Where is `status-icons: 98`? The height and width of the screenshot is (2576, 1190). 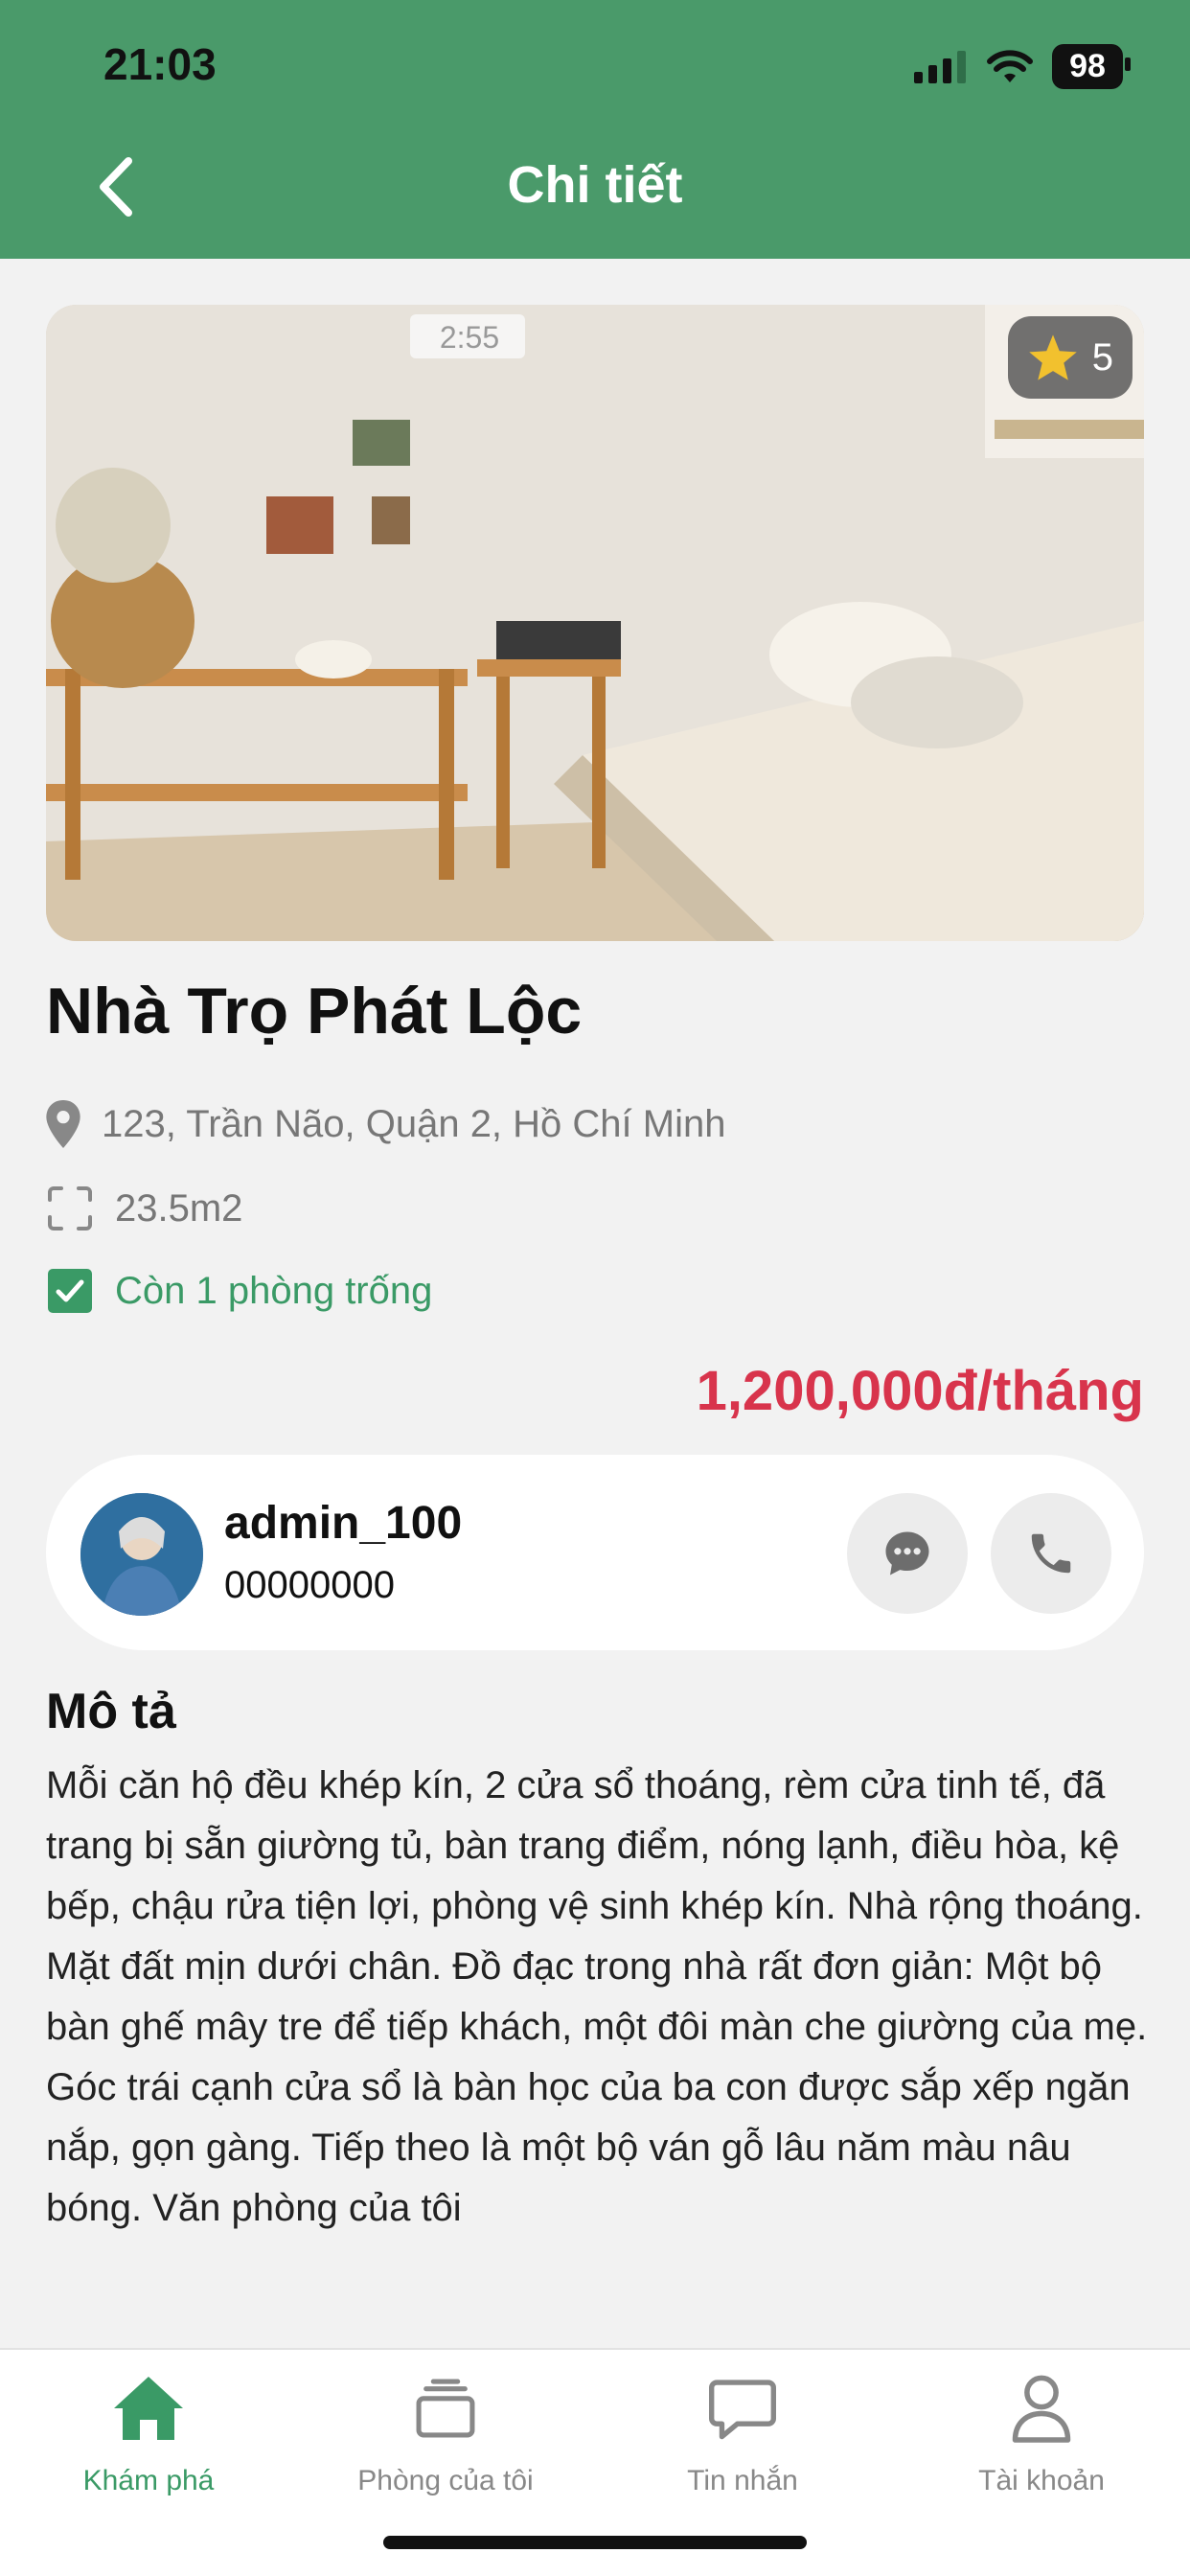 status-icons: 98 is located at coordinates (1022, 66).